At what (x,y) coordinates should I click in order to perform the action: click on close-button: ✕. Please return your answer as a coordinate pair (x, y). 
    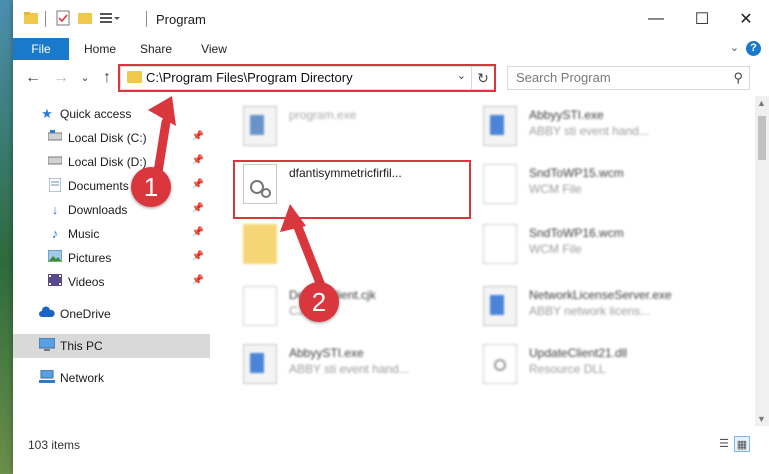
    Looking at the image, I should click on (746, 19).